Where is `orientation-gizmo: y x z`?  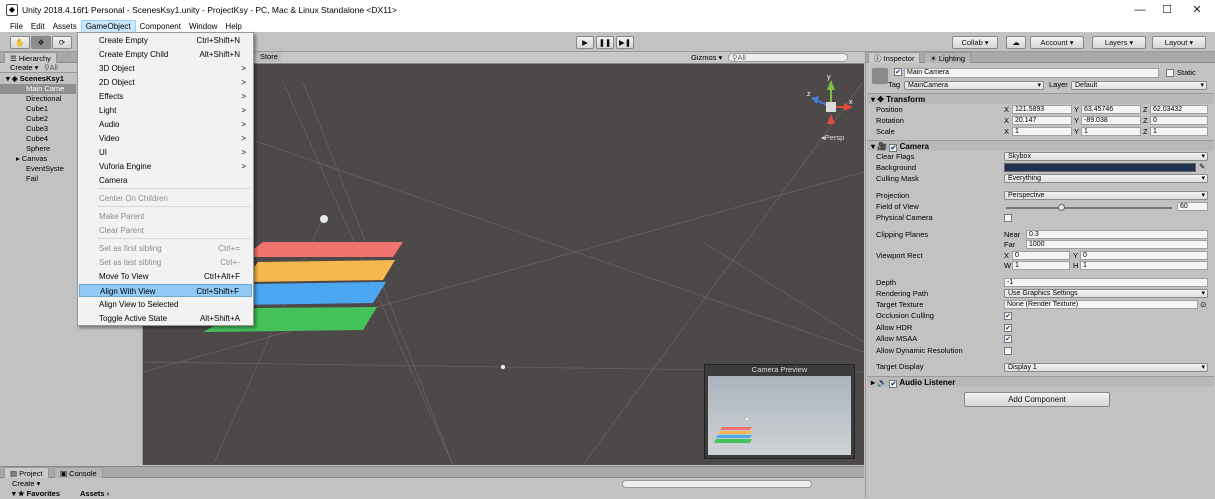
orientation-gizmo: y x z is located at coordinates (830, 99).